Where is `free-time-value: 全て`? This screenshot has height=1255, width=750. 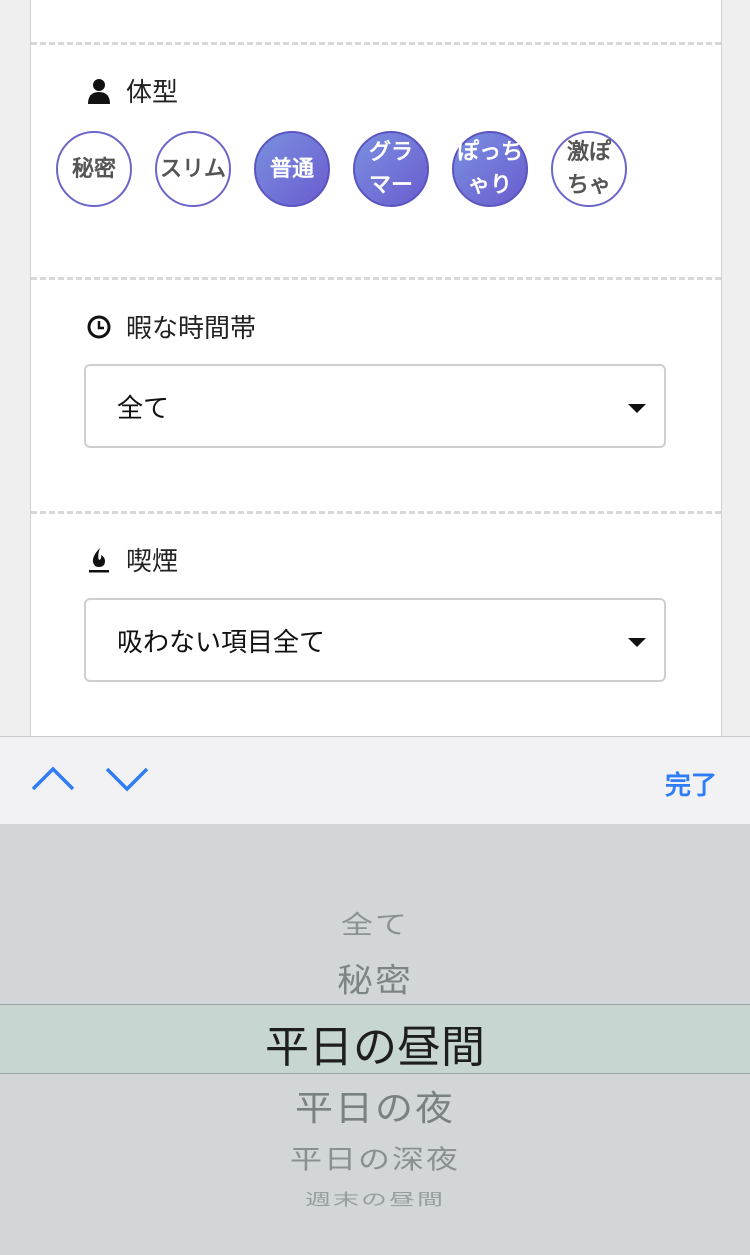
free-time-value: 全て is located at coordinates (143, 408).